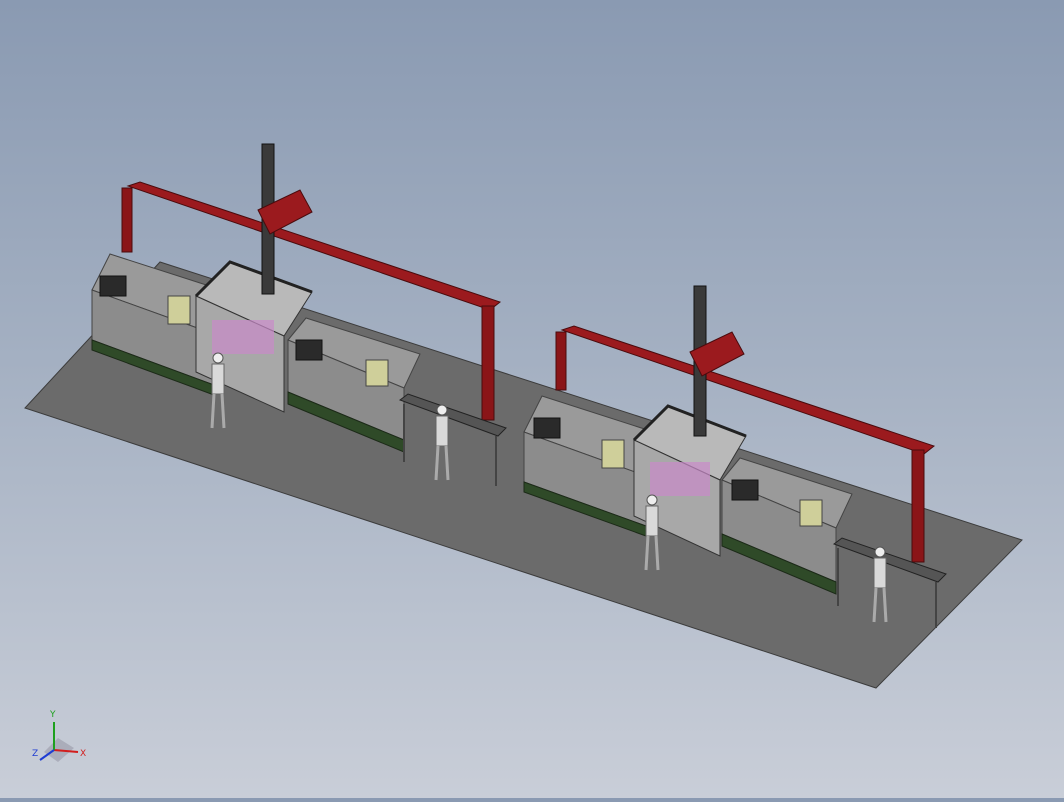 The height and width of the screenshot is (802, 1064). I want to click on gantry-leg-2a, so click(561, 361).